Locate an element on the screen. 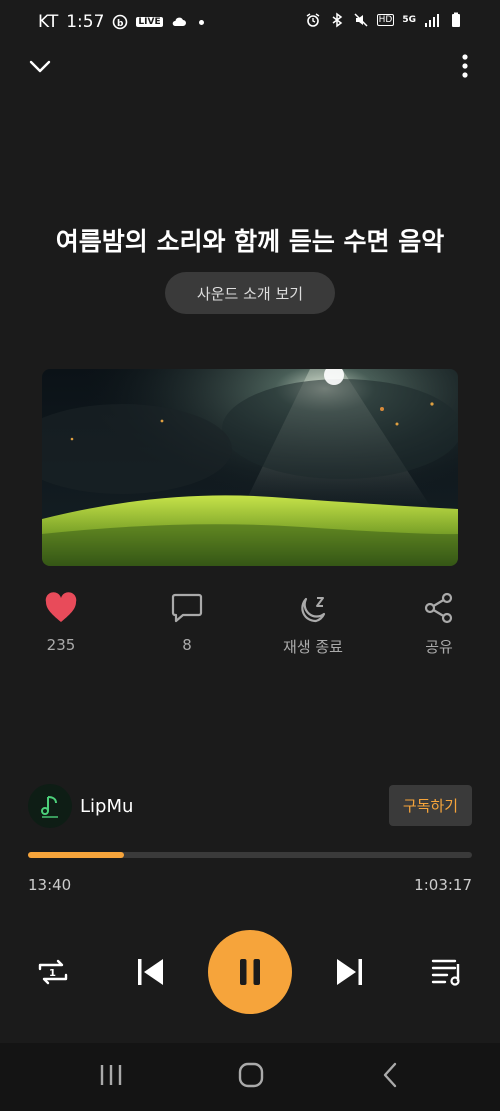 The height and width of the screenshot is (1111, 500). home-icon is located at coordinates (251, 1075).